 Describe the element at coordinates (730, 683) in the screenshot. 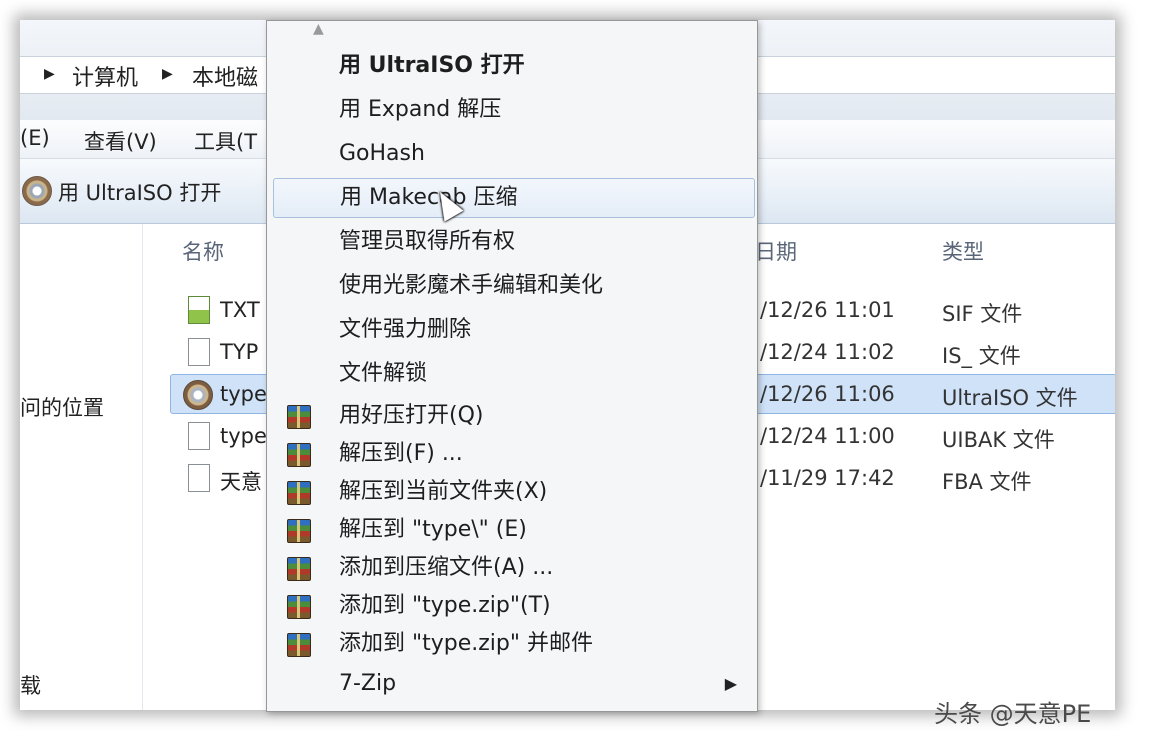

I see `submenu-arrow-icon: ▶` at that location.